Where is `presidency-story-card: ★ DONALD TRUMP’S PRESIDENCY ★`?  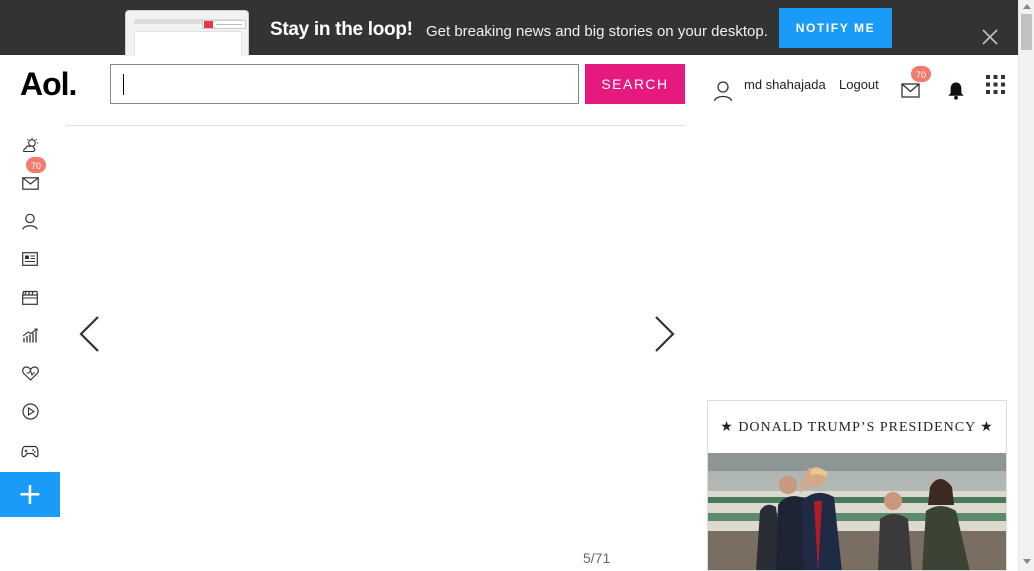
presidency-story-card: ★ DONALD TRUMP’S PRESIDENCY ★ is located at coordinates (857, 485).